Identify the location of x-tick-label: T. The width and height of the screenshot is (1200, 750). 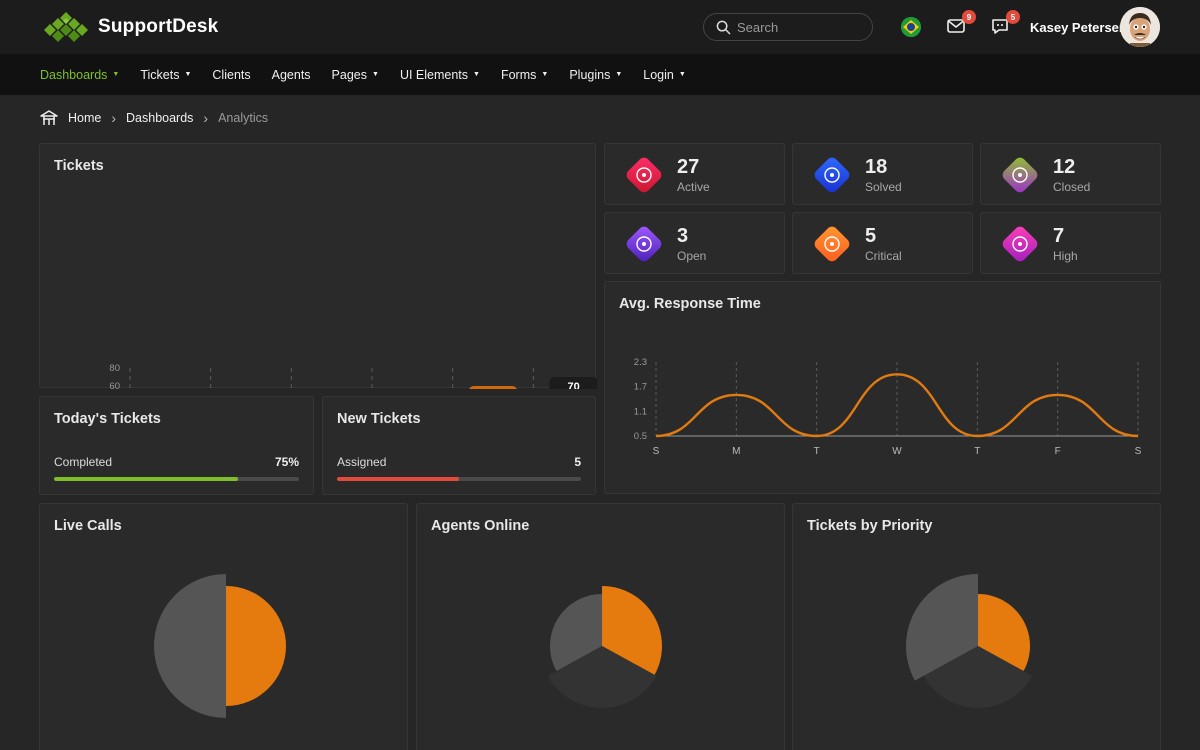
(977, 451).